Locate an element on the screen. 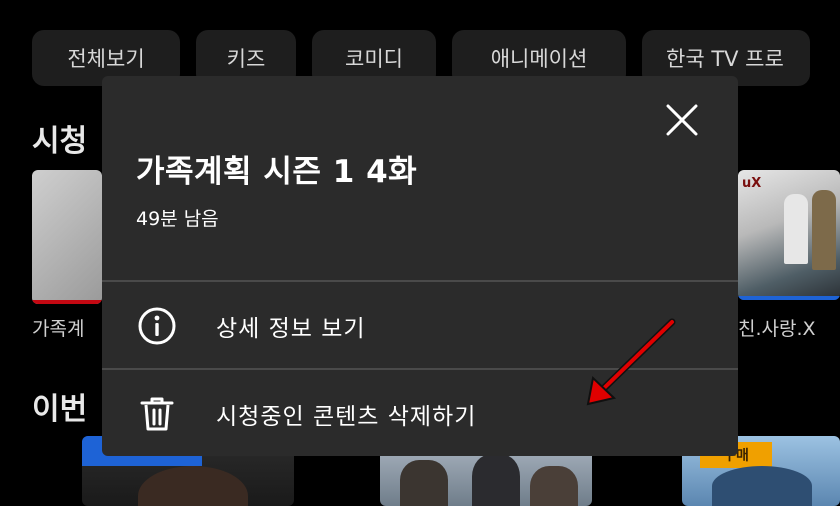 The width and height of the screenshot is (840, 506). thumbnail-right: uX is located at coordinates (789, 235).